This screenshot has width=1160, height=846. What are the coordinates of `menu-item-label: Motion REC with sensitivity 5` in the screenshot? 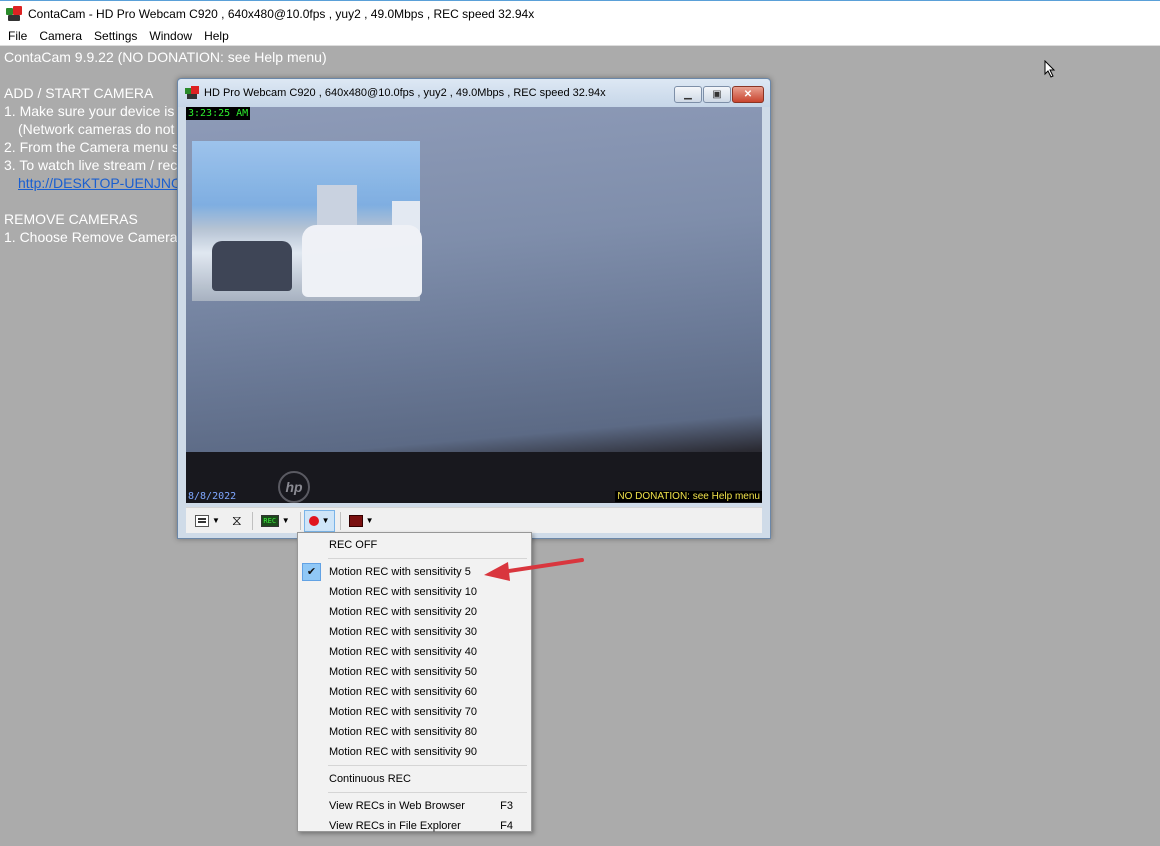 It's located at (400, 572).